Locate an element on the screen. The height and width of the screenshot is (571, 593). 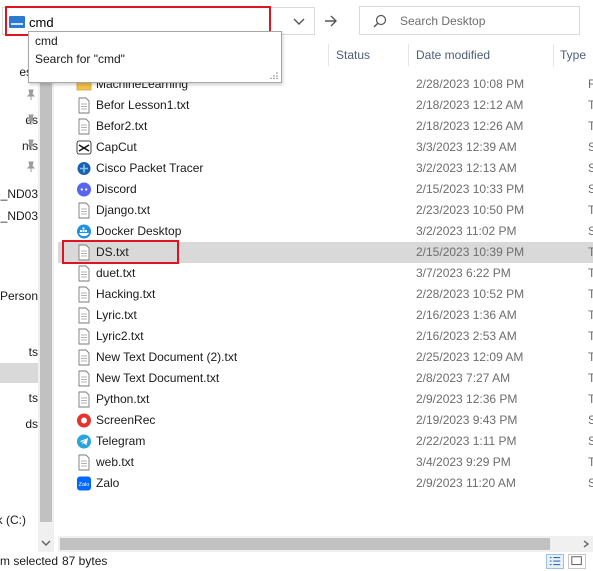
file-row: Befor2.txt 2/18/2023 12:26 AM Text D is located at coordinates (325, 126).